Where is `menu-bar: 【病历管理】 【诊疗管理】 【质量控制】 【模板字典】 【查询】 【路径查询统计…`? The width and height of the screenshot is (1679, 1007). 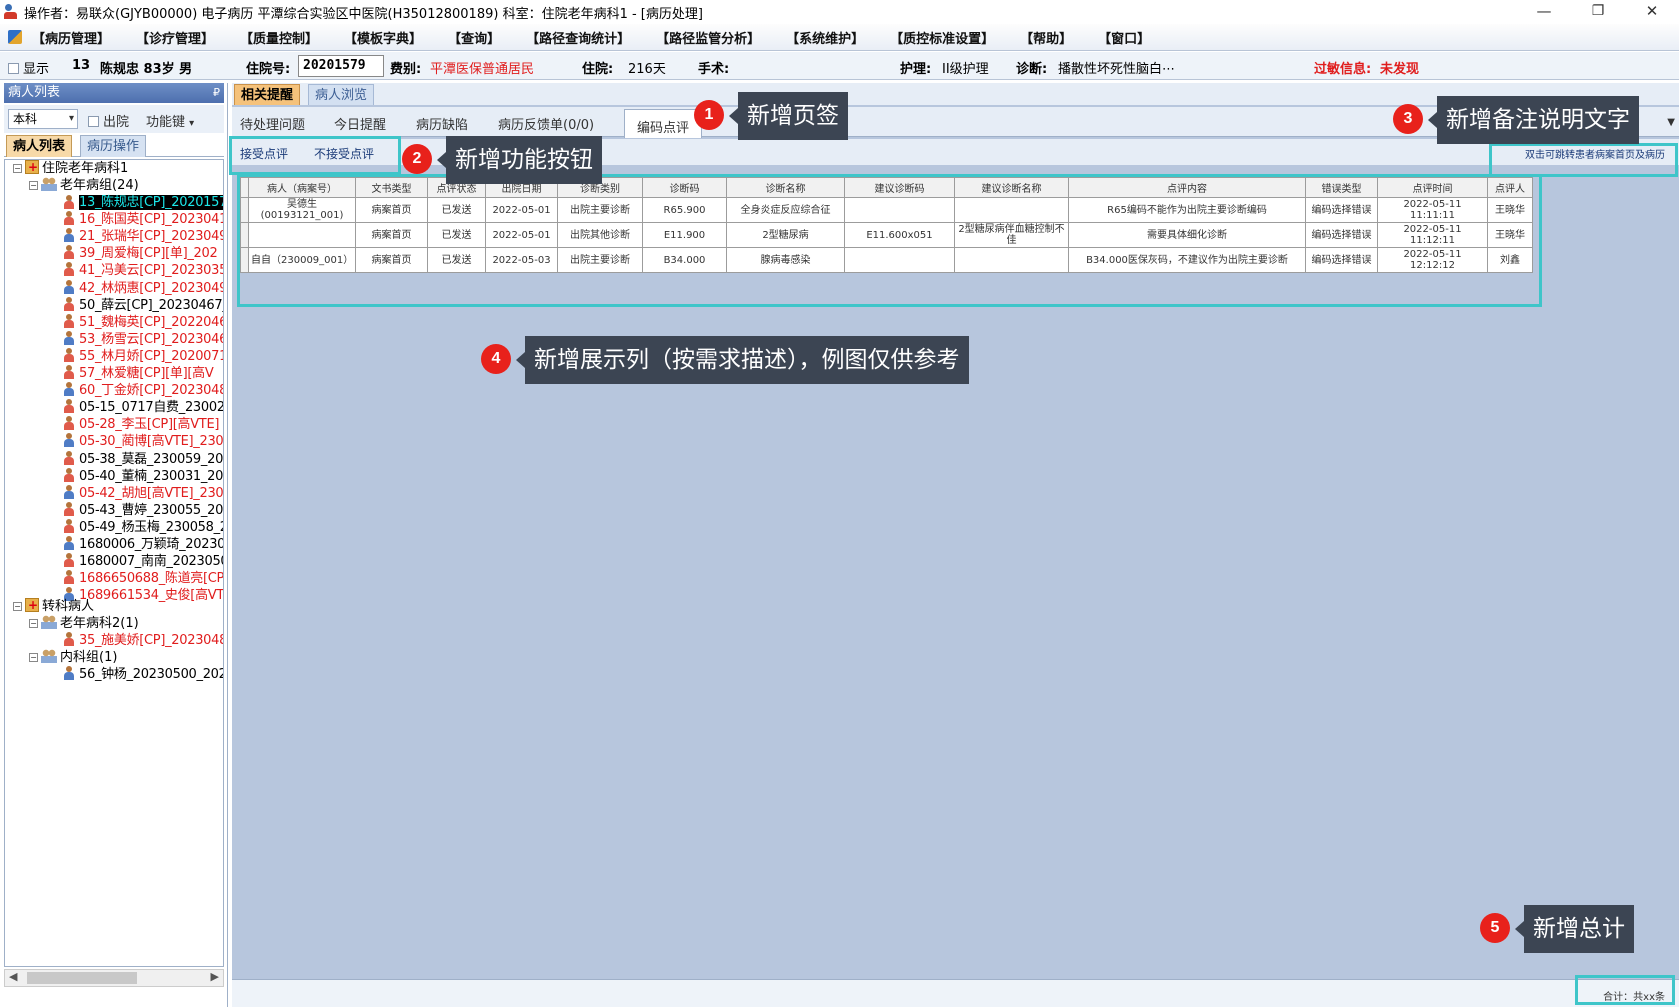
menu-bar: 【病历管理】 【诊疗管理】 【质量控制】 【模板字典】 【查询】 【路径查询统计… is located at coordinates (839, 46).